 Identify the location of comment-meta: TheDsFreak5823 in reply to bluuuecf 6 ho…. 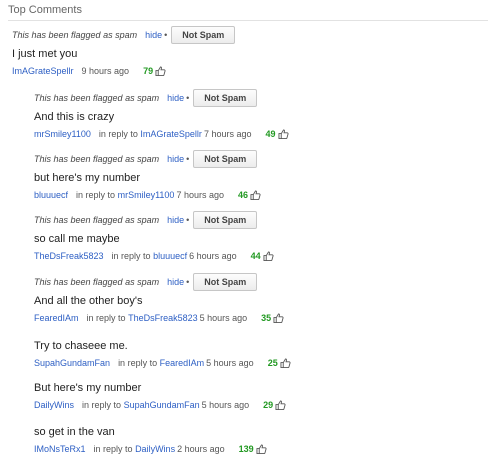
(154, 256).